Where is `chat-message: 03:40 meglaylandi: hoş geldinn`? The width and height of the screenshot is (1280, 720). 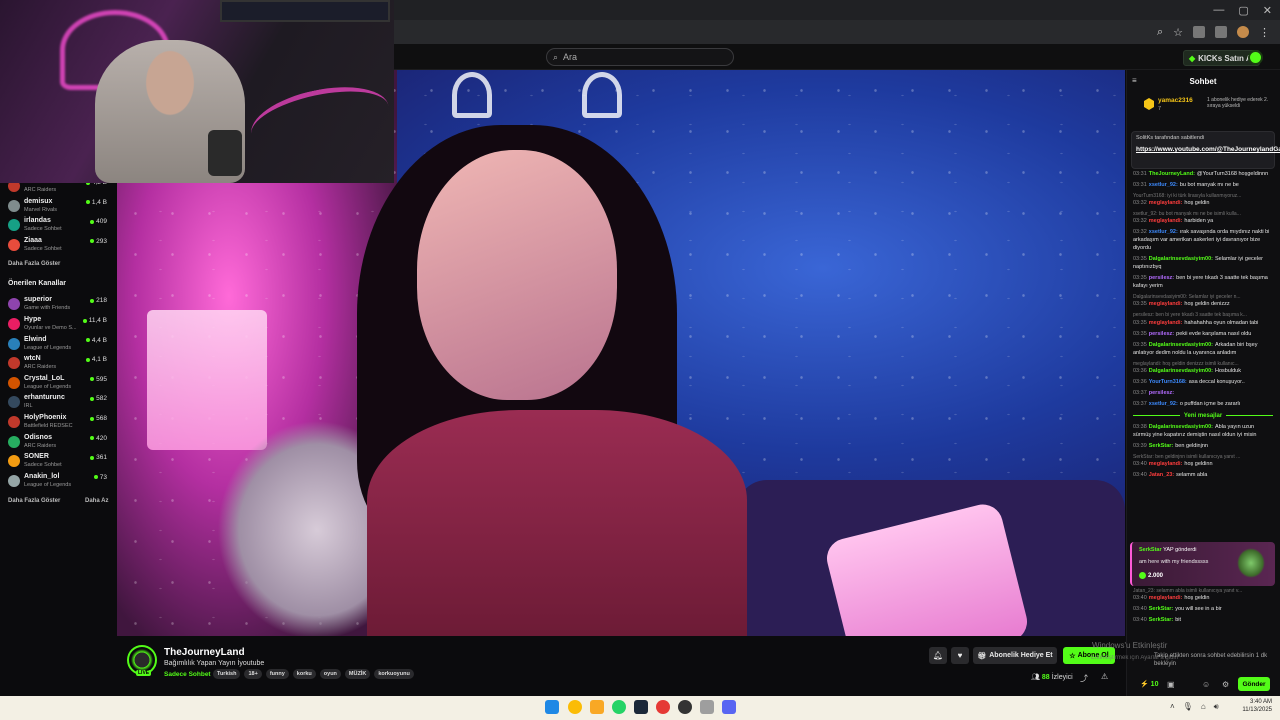
chat-message: 03:40 meglaylandi: hoş geldinn is located at coordinates (1203, 465).